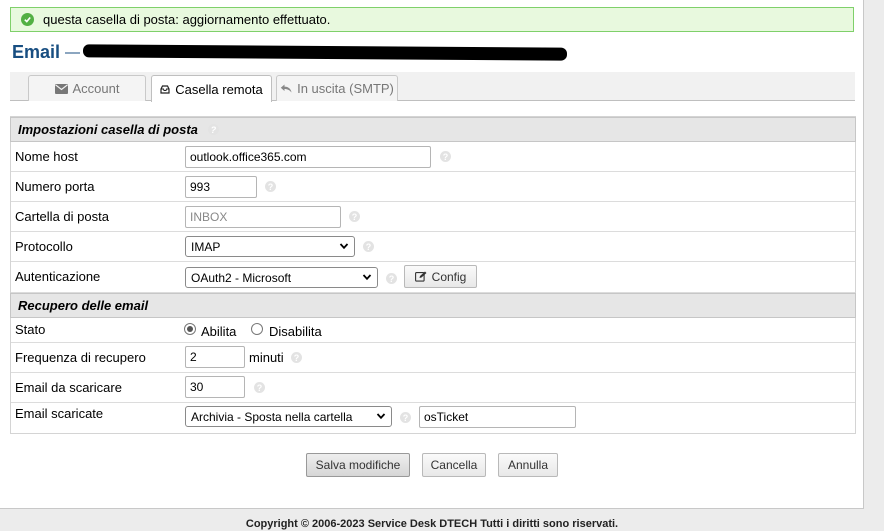  I want to click on protocol-label: Protocollo, so click(44, 246).